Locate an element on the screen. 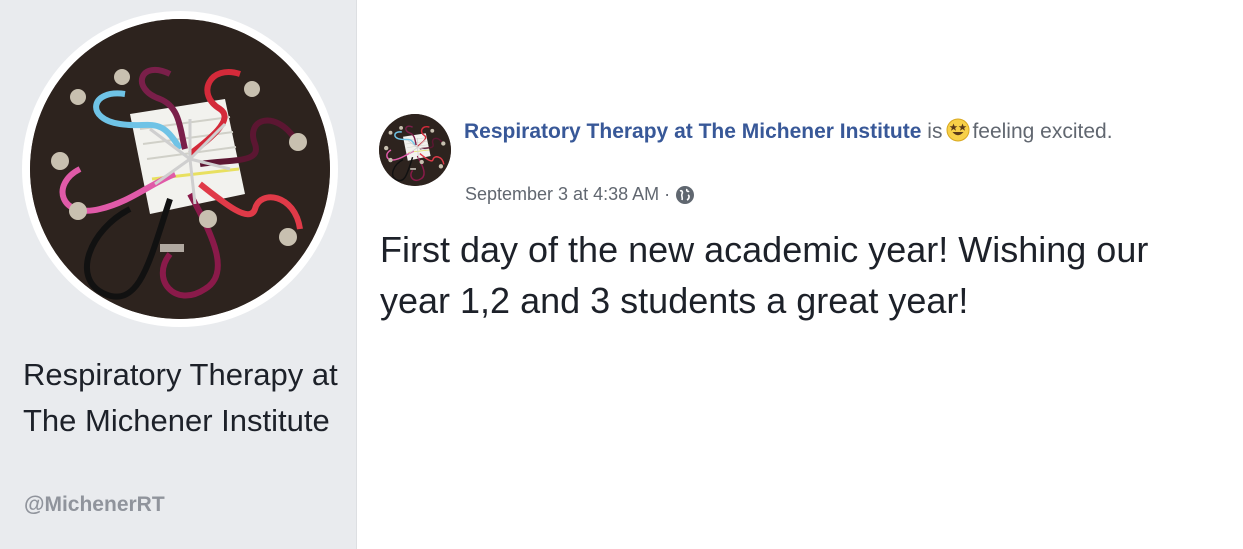 The height and width of the screenshot is (549, 1243). stethoscopes-thumbnail is located at coordinates (415, 150).